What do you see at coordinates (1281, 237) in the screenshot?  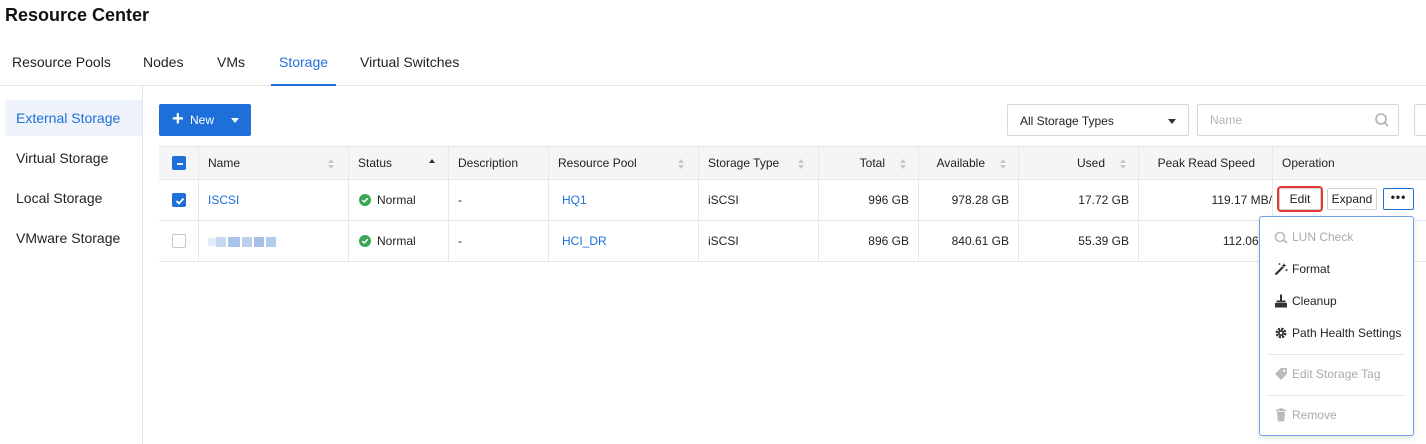 I see `lun-check-icon` at bounding box center [1281, 237].